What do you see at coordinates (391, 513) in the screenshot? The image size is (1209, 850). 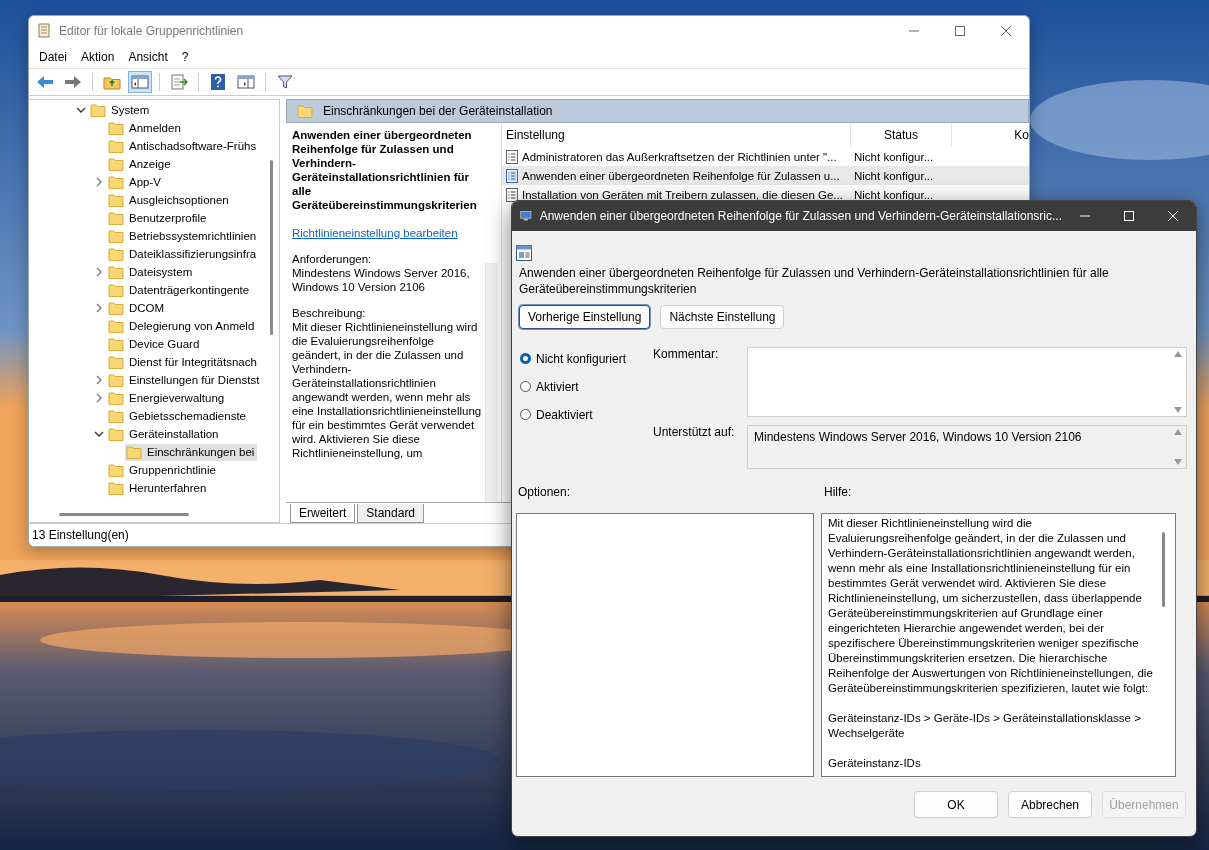 I see `view-tab: Standard` at bounding box center [391, 513].